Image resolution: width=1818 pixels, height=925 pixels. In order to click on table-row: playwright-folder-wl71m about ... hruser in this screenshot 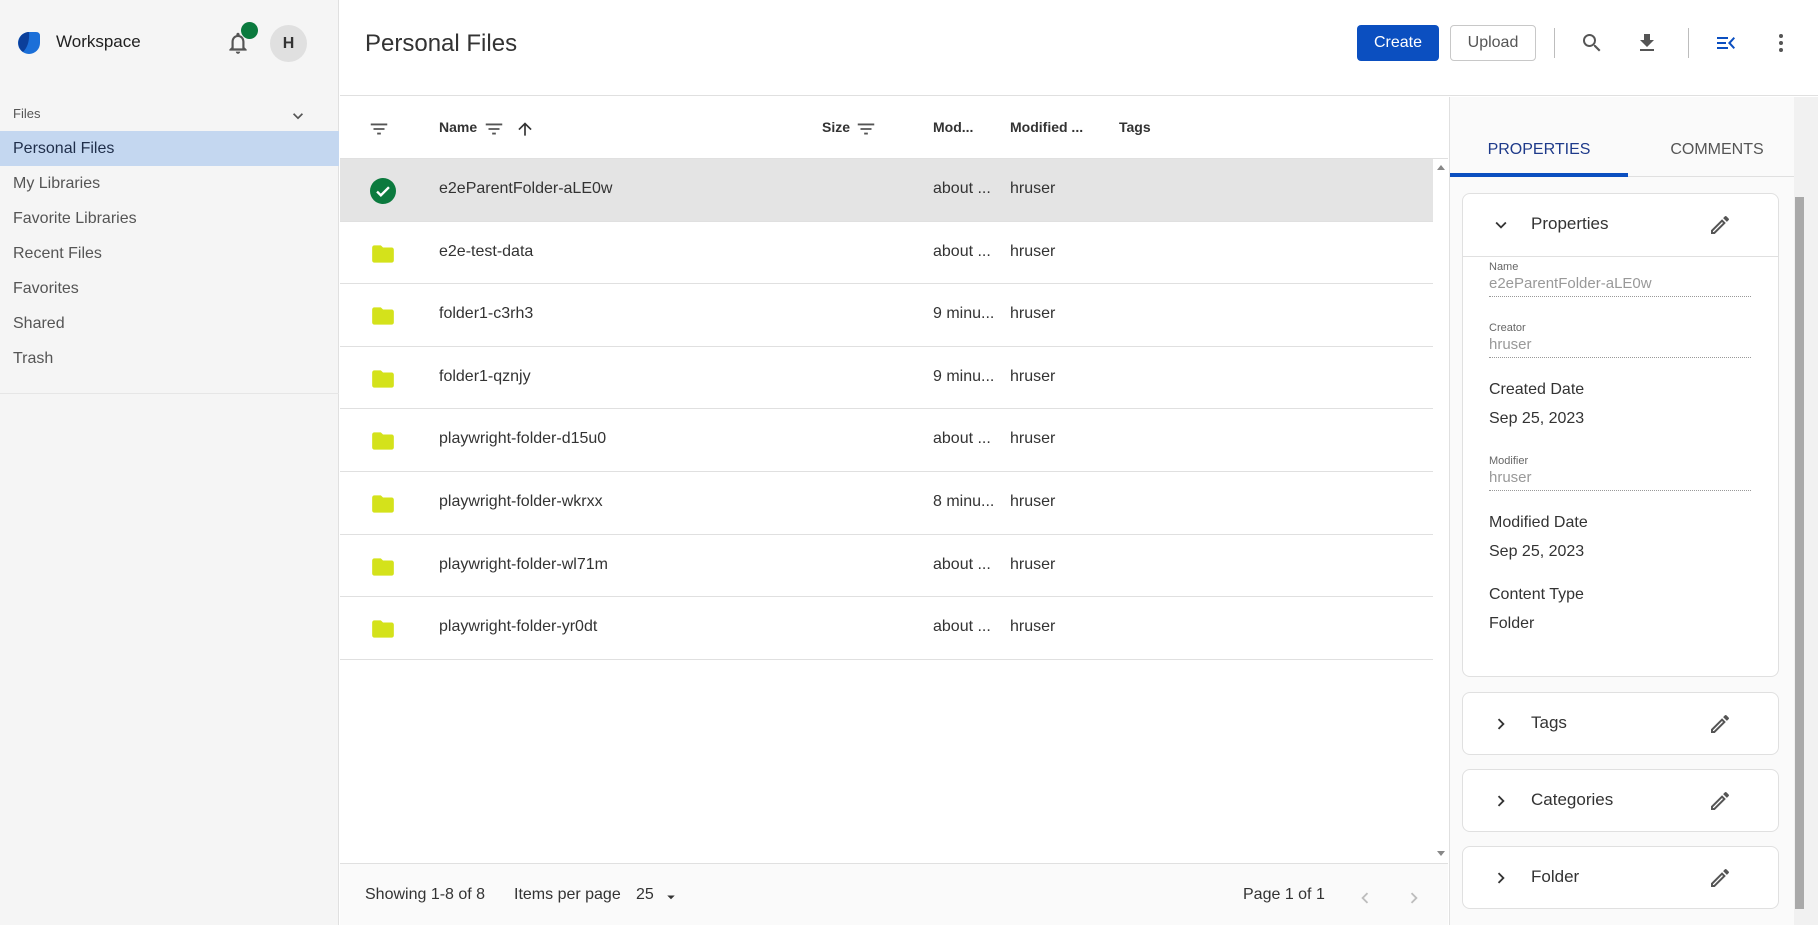, I will do `click(886, 566)`.